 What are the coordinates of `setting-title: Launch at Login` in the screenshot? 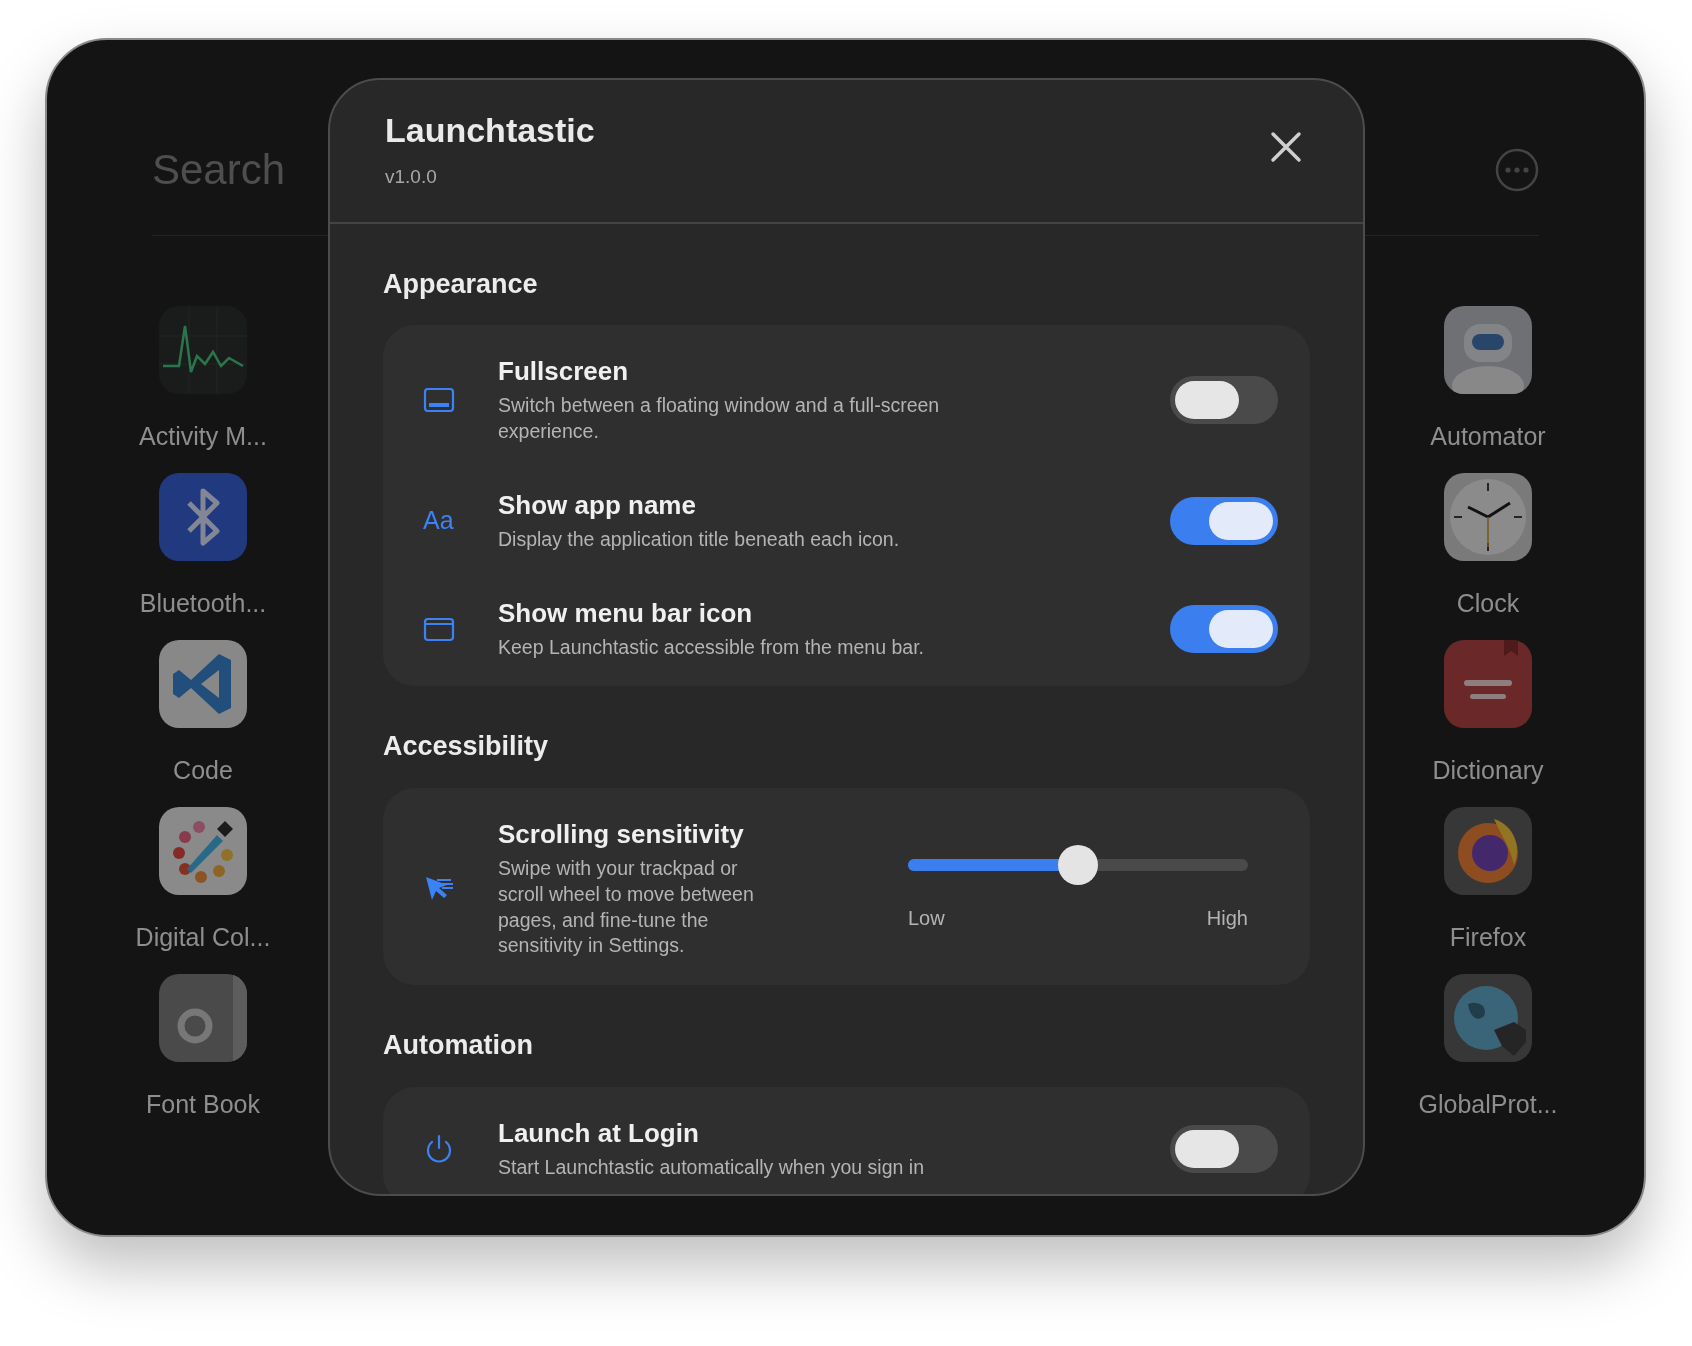 It's located at (599, 1133).